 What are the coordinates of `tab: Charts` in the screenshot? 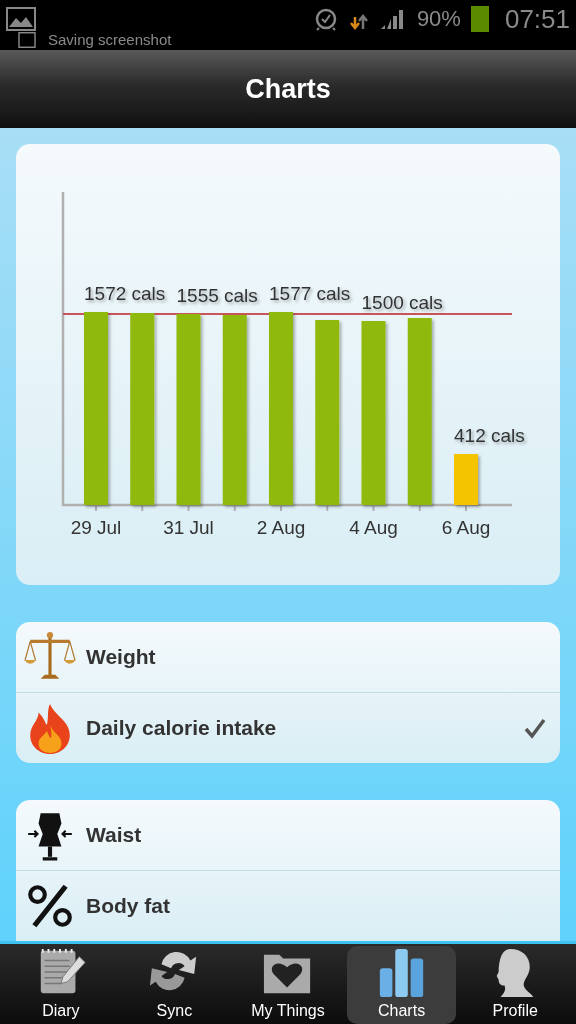 It's located at (401, 985).